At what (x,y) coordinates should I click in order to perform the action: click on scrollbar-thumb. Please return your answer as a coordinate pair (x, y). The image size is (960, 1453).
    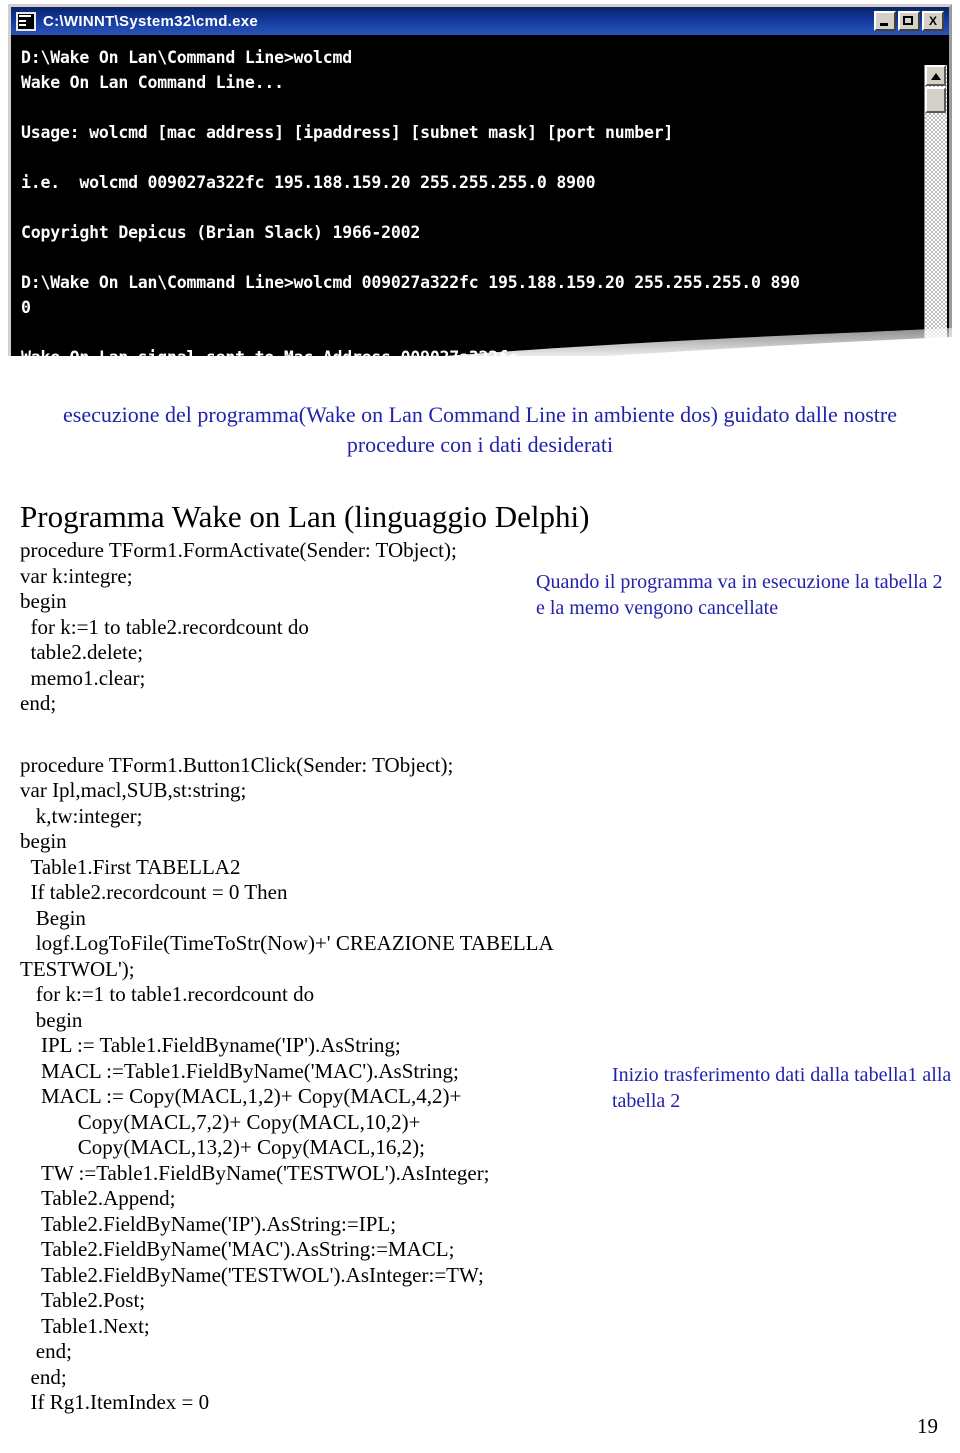
    Looking at the image, I should click on (935, 100).